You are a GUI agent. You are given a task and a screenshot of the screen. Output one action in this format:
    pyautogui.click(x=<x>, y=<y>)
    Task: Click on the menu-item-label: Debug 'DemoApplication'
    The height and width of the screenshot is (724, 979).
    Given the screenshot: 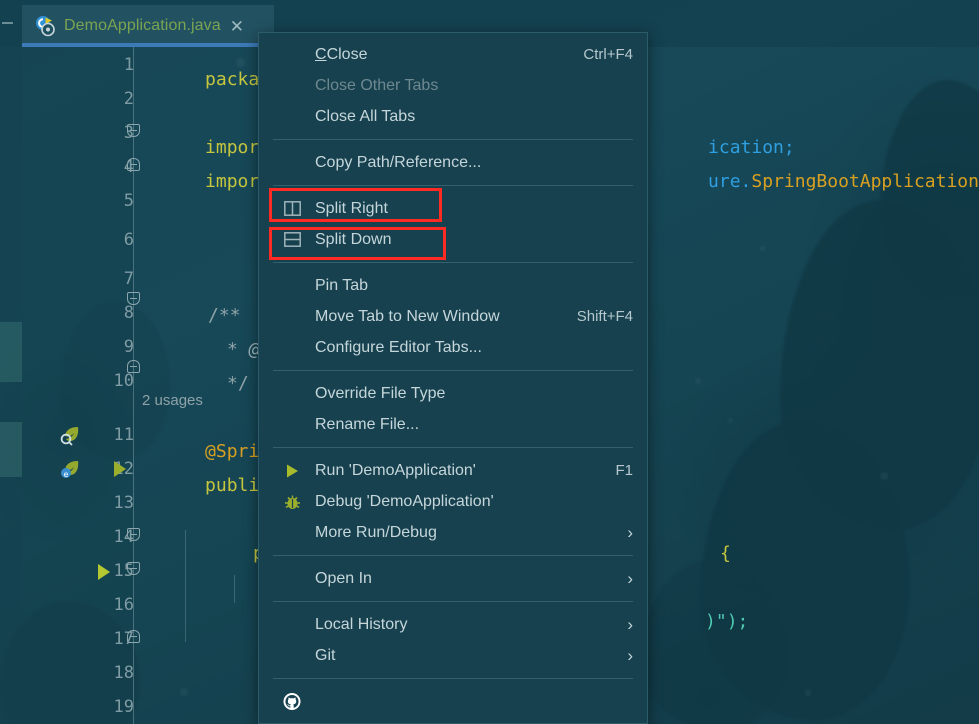 What is the action you would take?
    pyautogui.click(x=404, y=501)
    